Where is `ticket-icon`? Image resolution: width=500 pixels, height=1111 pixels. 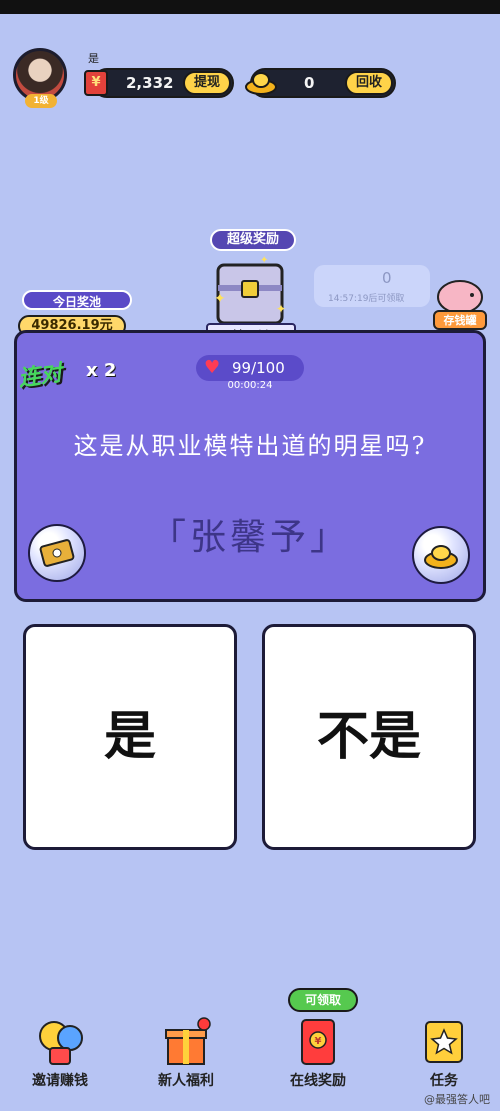
ticket-icon is located at coordinates (57, 553).